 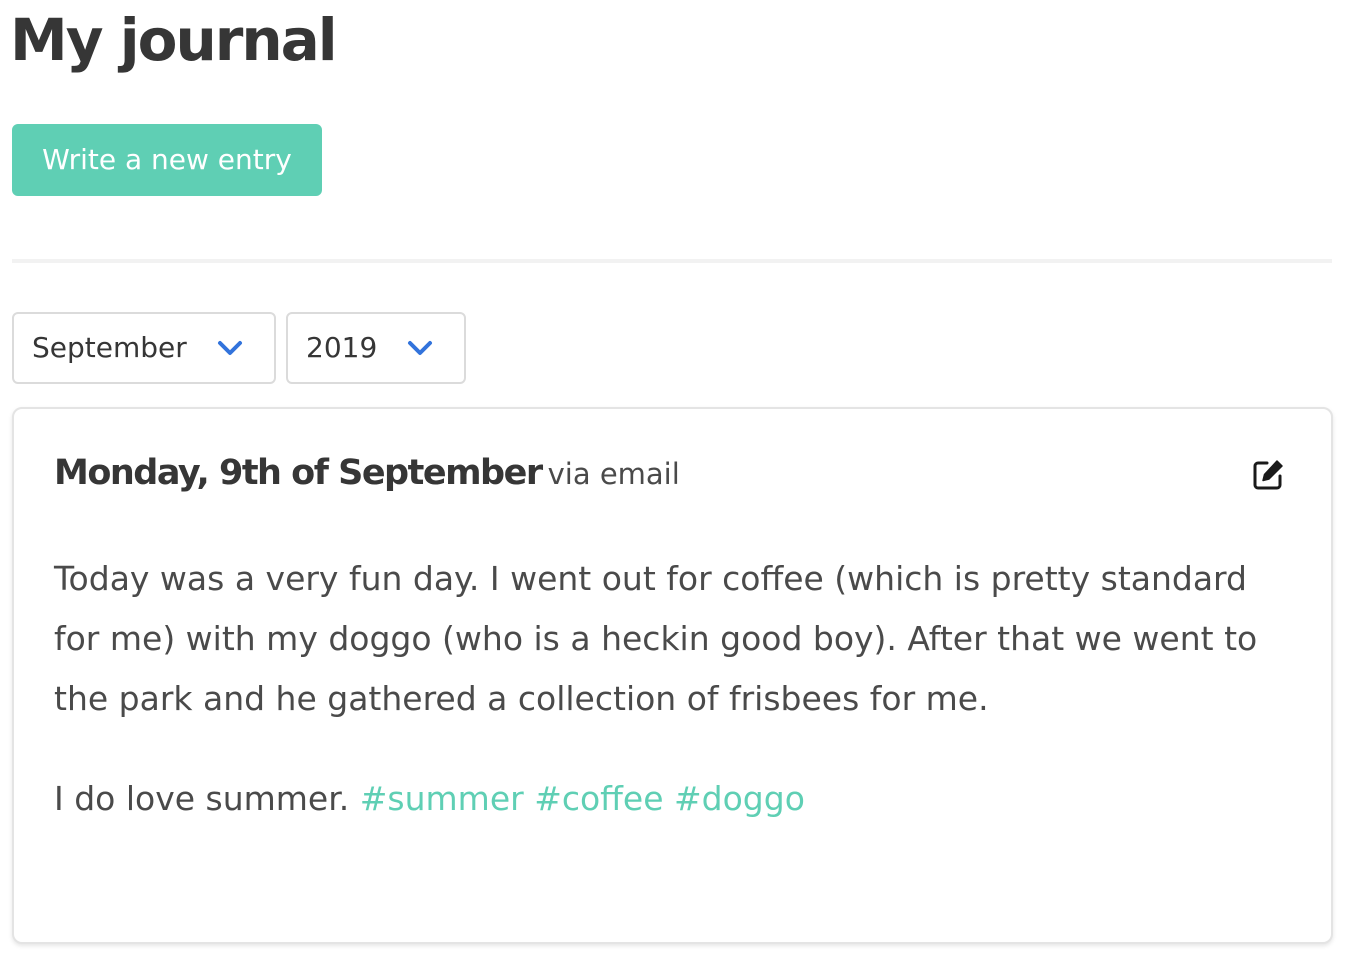 What do you see at coordinates (669, 799) in the screenshot?
I see `entry-paragraph: I do love summer. #summer #coffee #doggo` at bounding box center [669, 799].